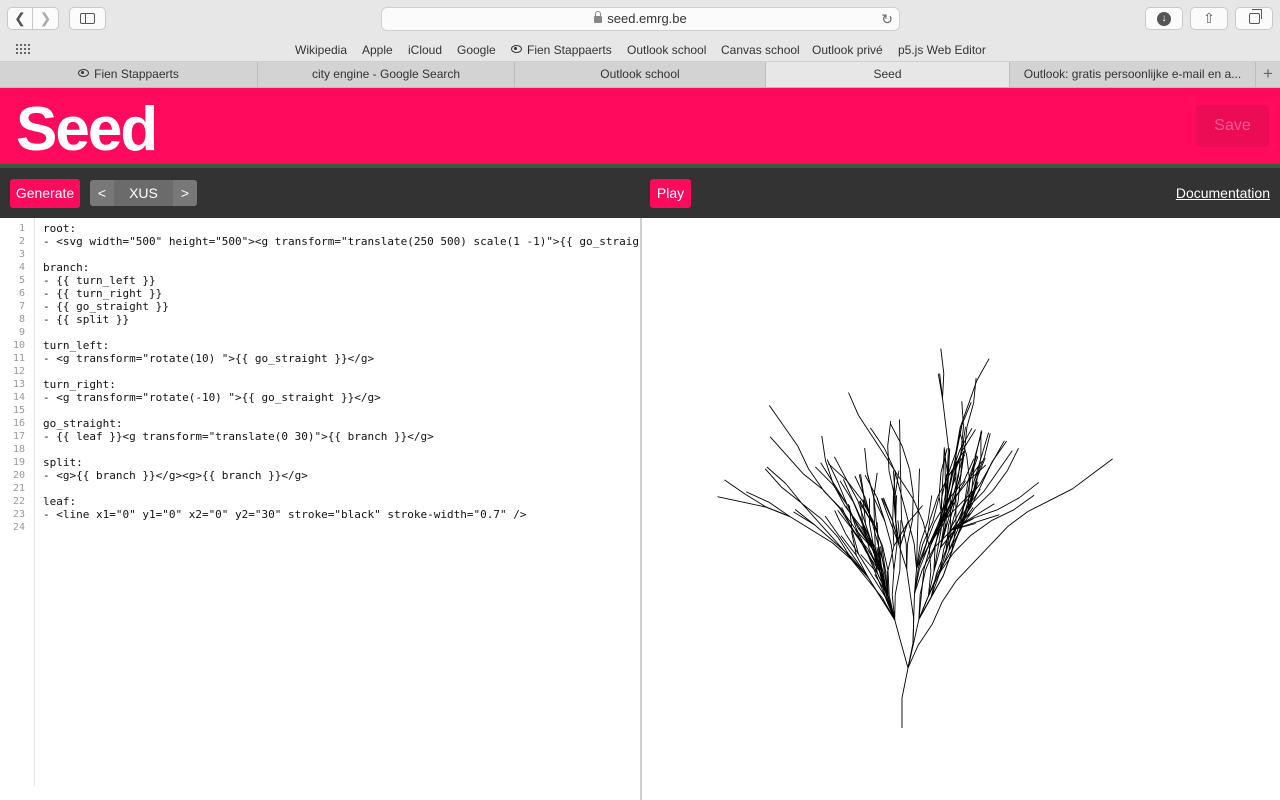 The height and width of the screenshot is (800, 1280). Describe the element at coordinates (66, 267) in the screenshot. I see `code-line: branch:` at that location.